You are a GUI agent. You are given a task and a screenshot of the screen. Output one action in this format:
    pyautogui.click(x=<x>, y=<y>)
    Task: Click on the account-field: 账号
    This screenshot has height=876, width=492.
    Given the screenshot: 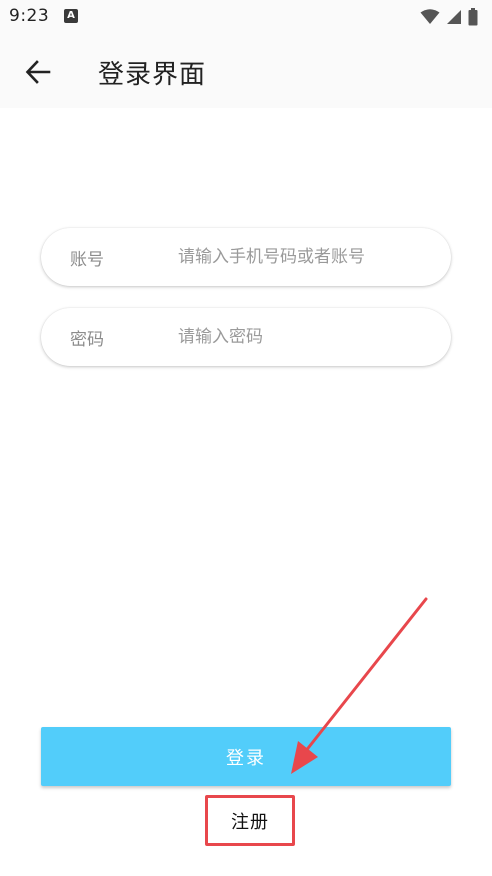 What is the action you would take?
    pyautogui.click(x=246, y=257)
    